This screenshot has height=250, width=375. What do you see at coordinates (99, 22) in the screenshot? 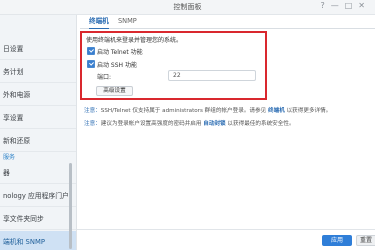
I see `tab-terminal: 终端机` at bounding box center [99, 22].